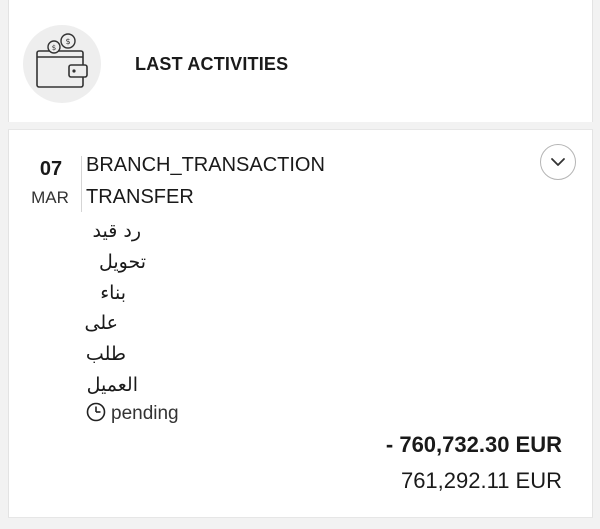 Image resolution: width=600 pixels, height=529 pixels. I want to click on wallet-icon: $ $, so click(62, 64).